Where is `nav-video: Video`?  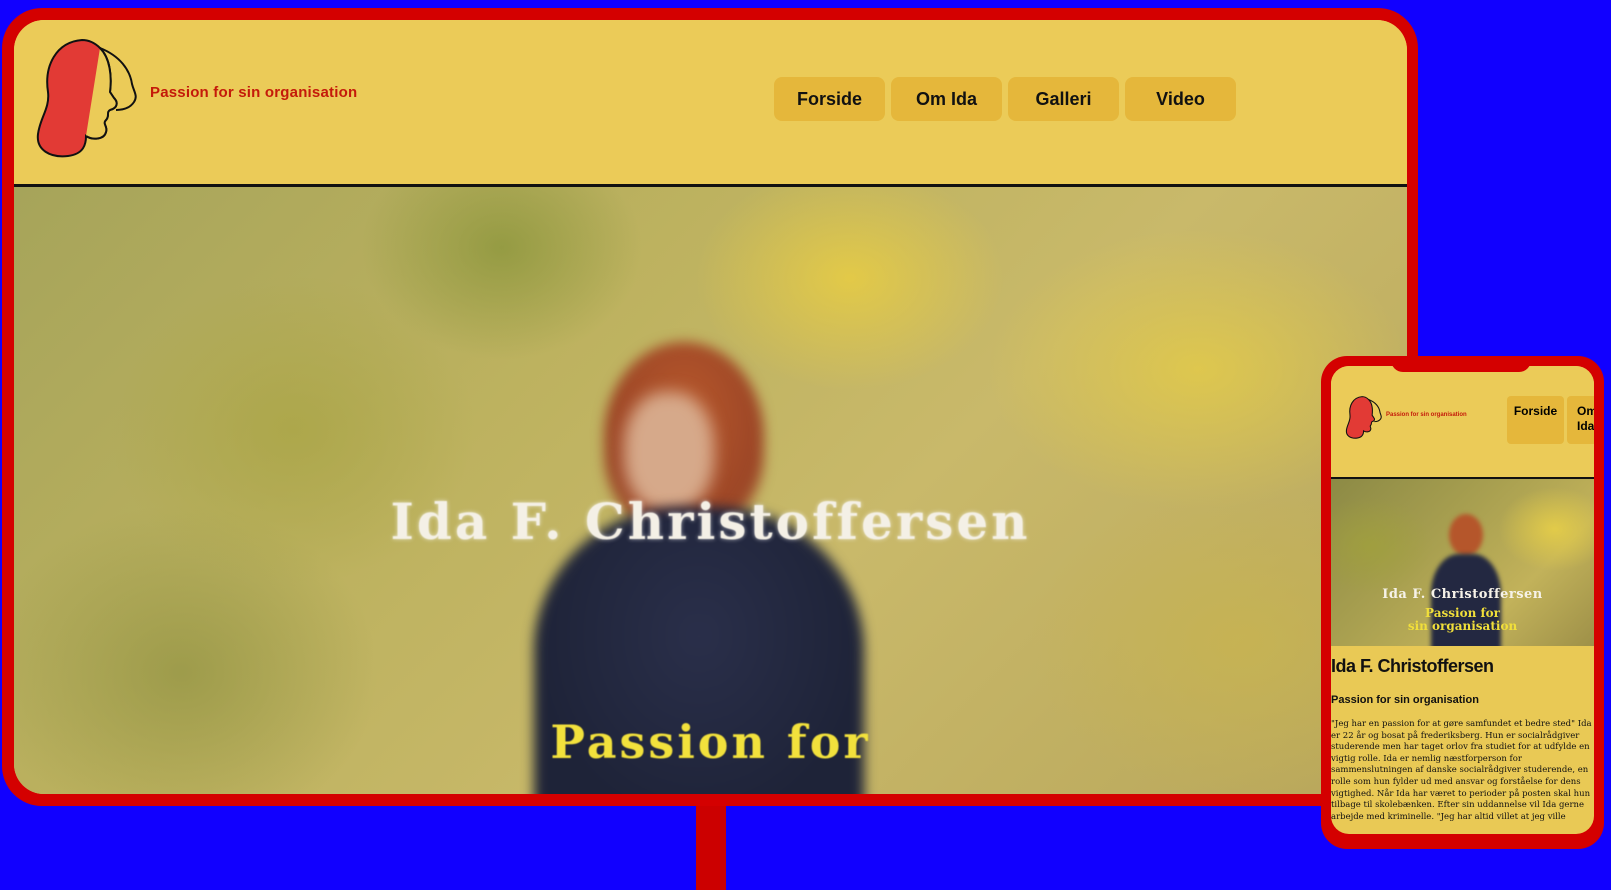
nav-video: Video is located at coordinates (1180, 99).